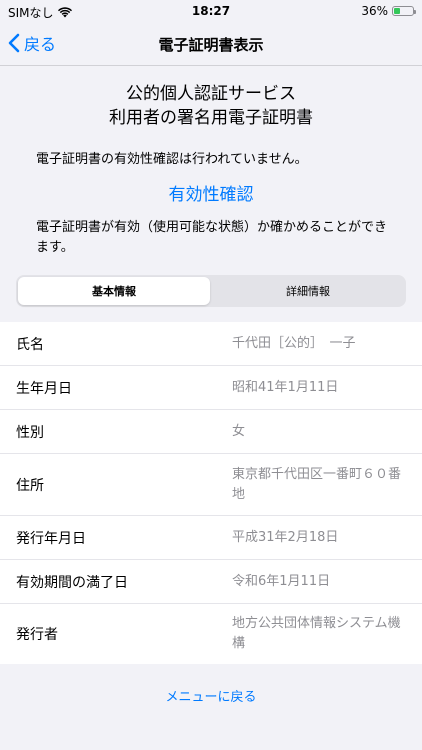 The image size is (422, 750). Describe the element at coordinates (285, 537) in the screenshot. I see `info-value: 平成31年2月18日` at that location.